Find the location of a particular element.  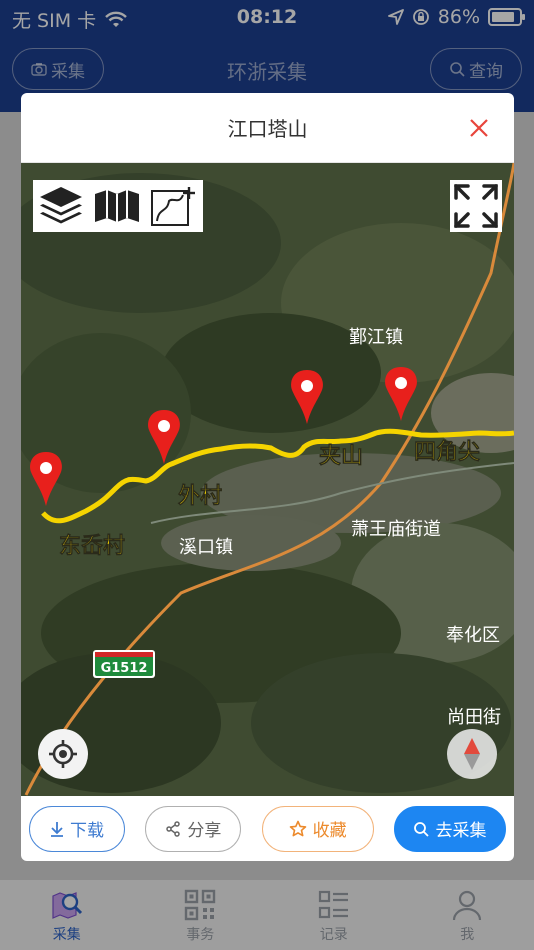

search-icon is located at coordinates (422, 829).